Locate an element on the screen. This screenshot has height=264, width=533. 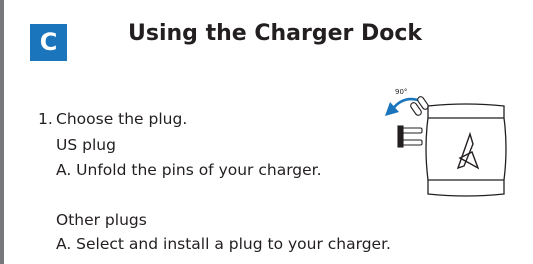
us-plug-instruction: A. Unfold the pins of your charger. is located at coordinates (189, 170).